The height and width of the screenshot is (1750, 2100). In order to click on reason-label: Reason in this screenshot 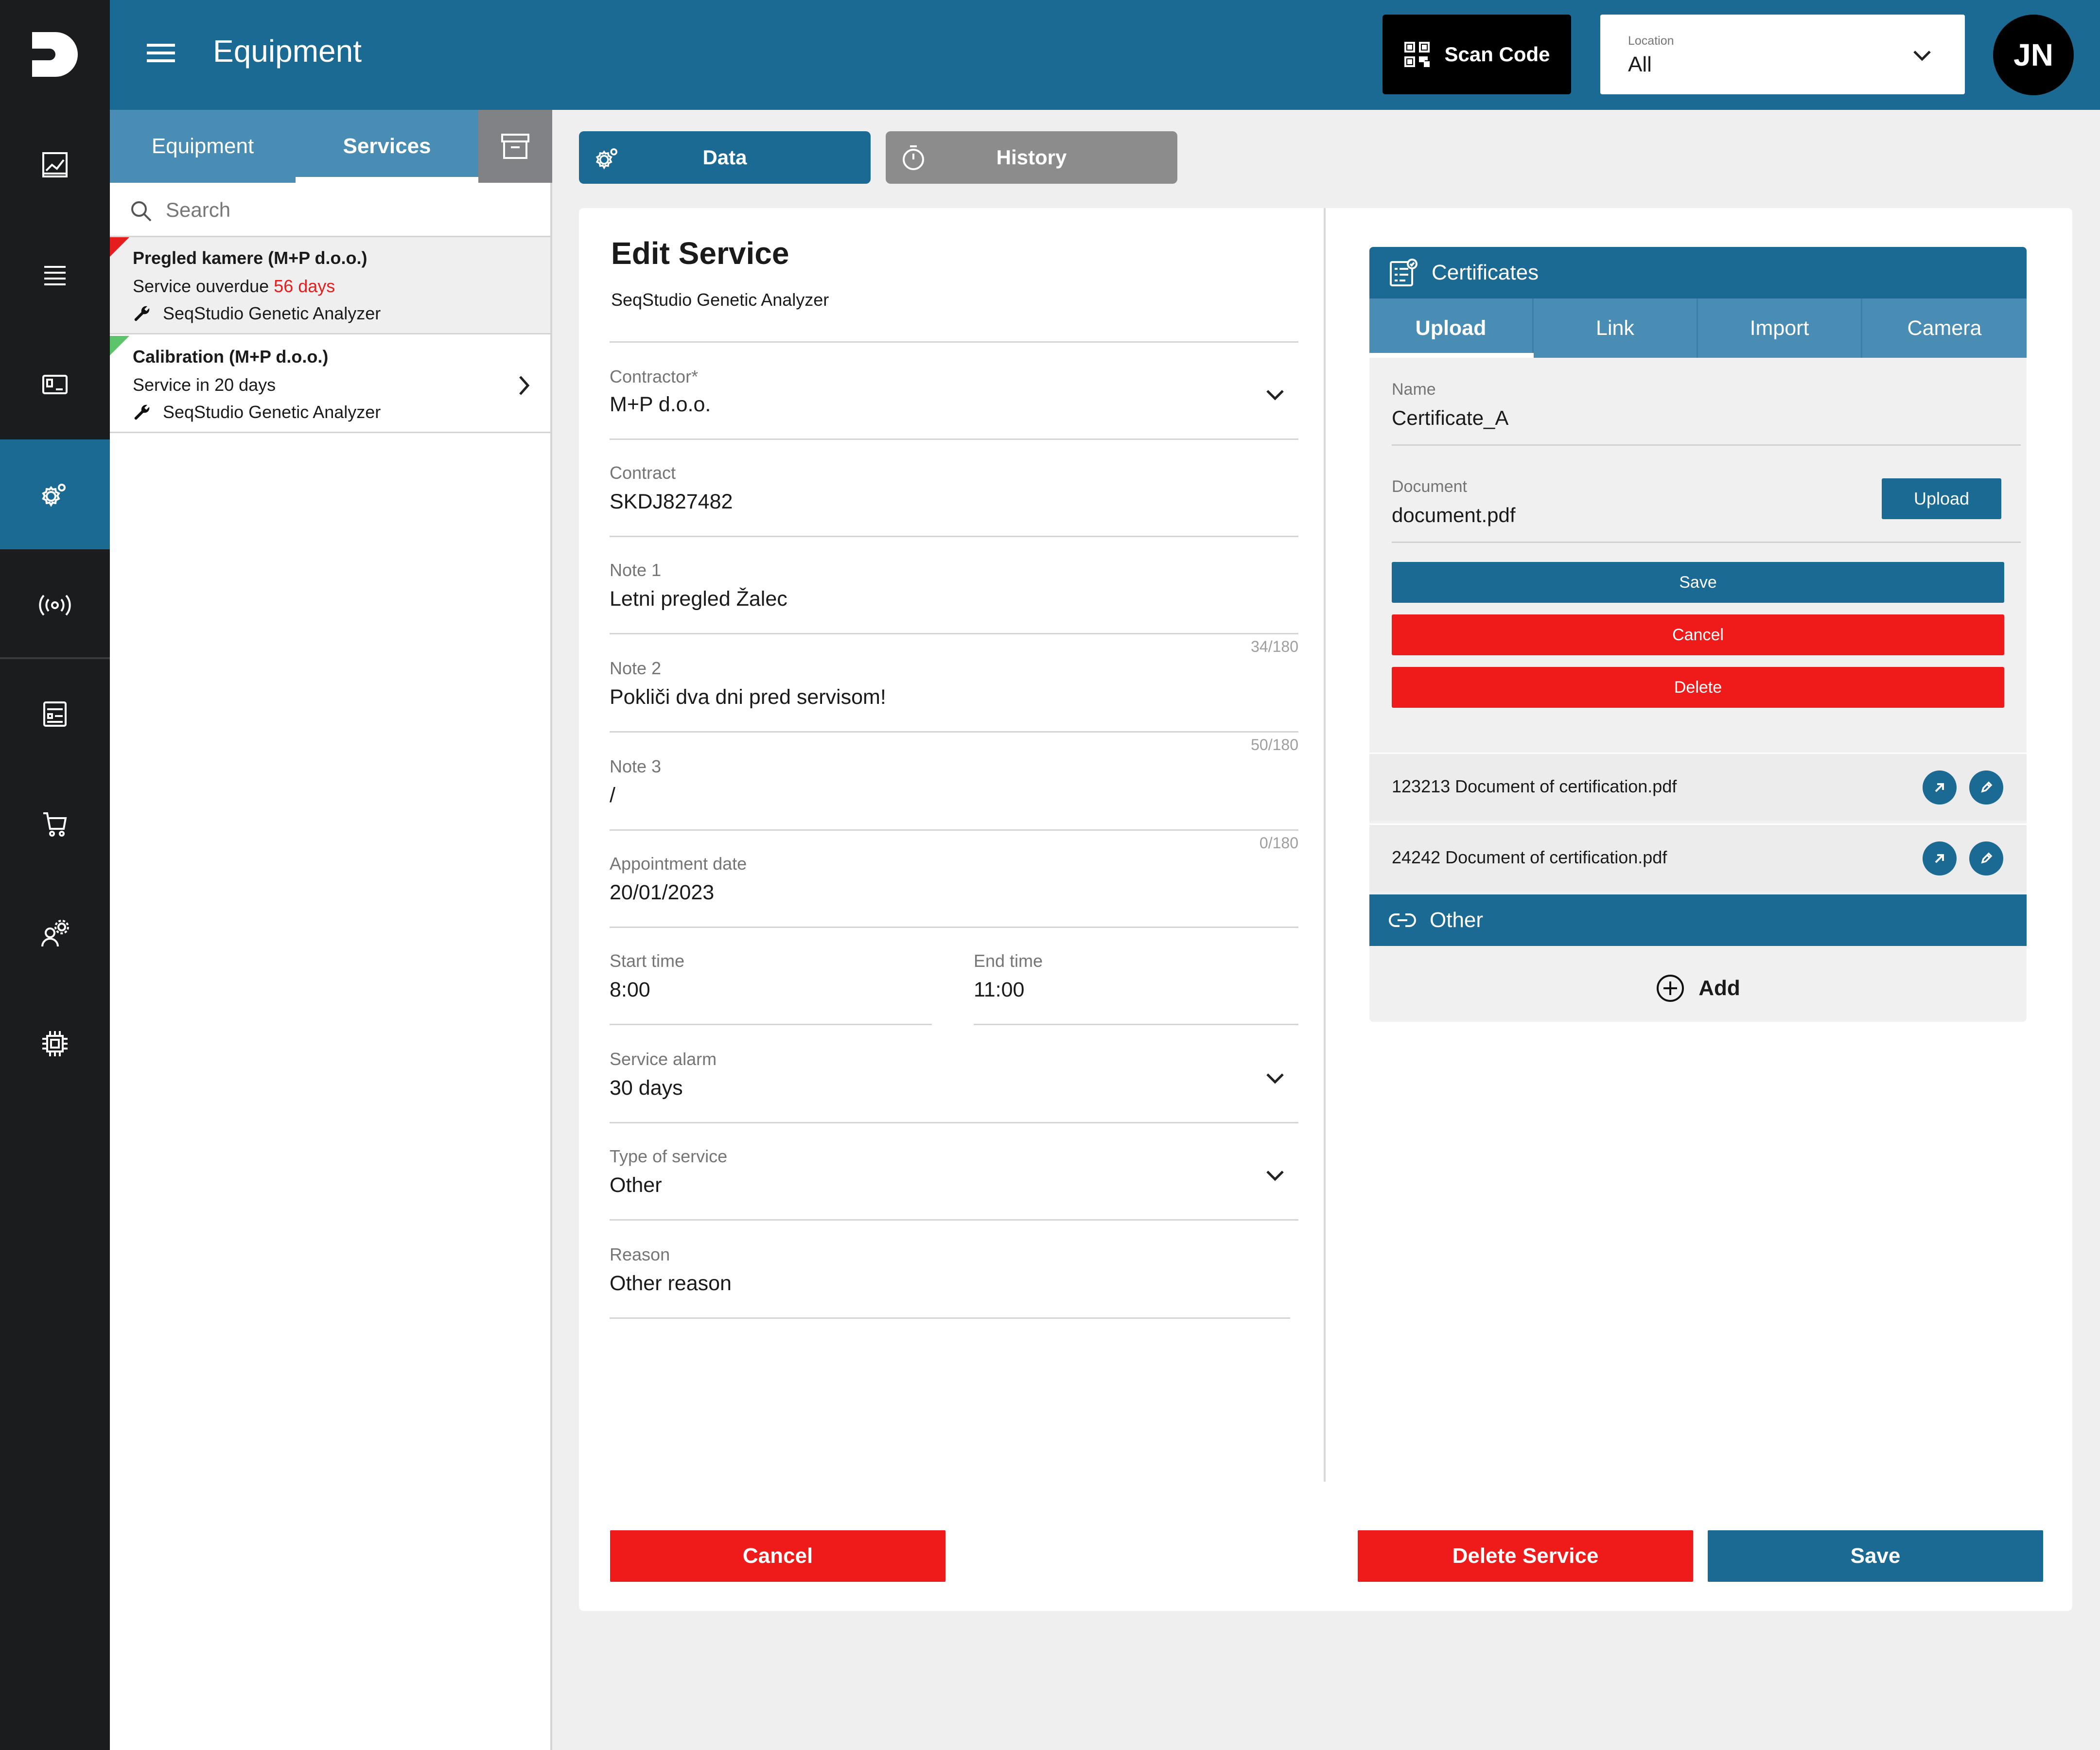, I will do `click(640, 1254)`.